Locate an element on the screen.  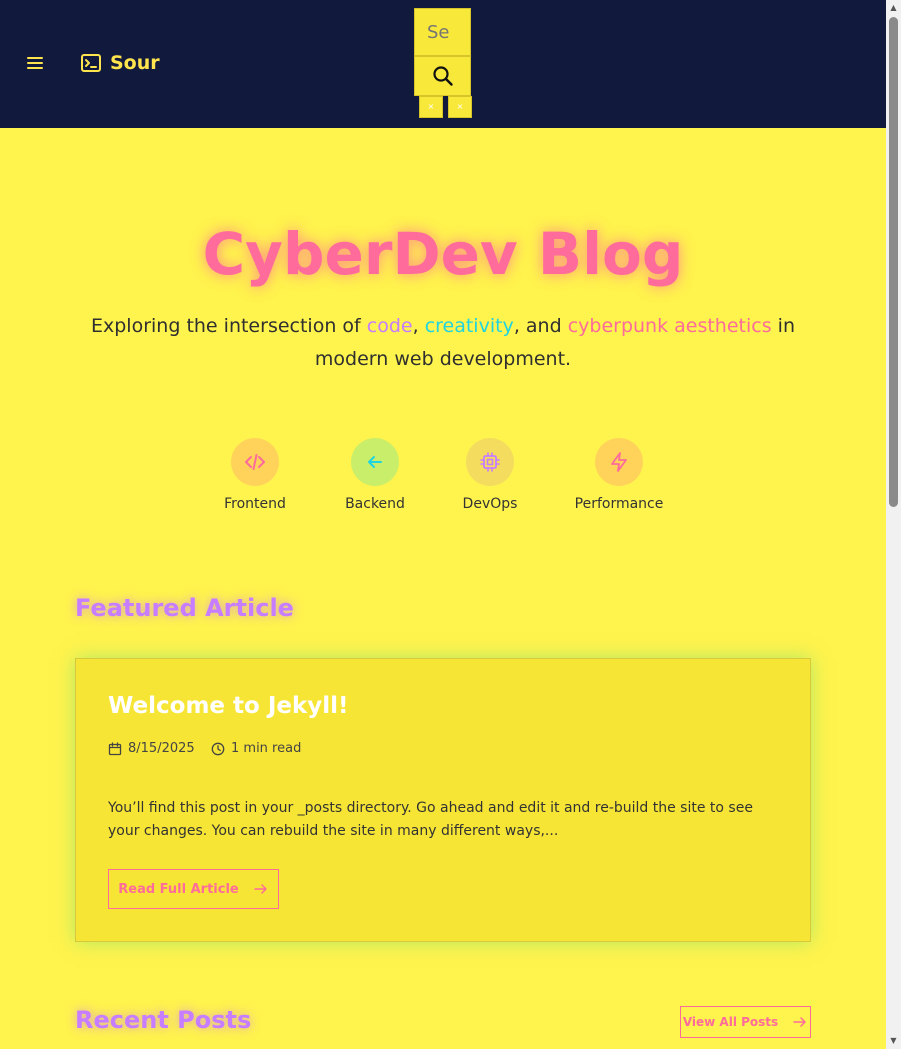
read-full-article-label: Read Full Article is located at coordinates (178, 889).